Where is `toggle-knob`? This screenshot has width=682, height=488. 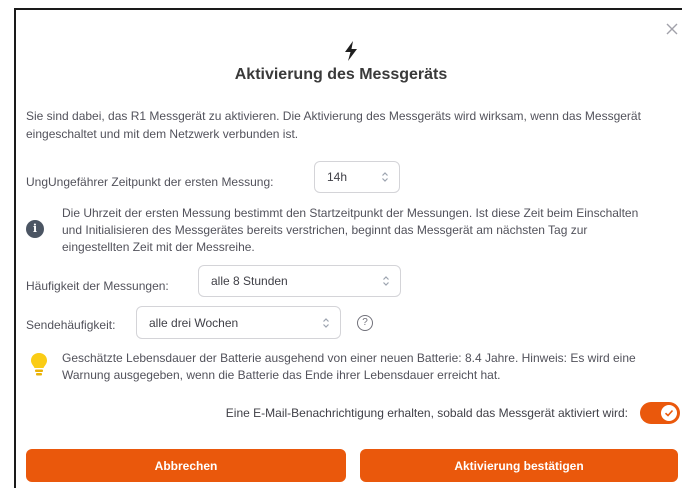 toggle-knob is located at coordinates (669, 413).